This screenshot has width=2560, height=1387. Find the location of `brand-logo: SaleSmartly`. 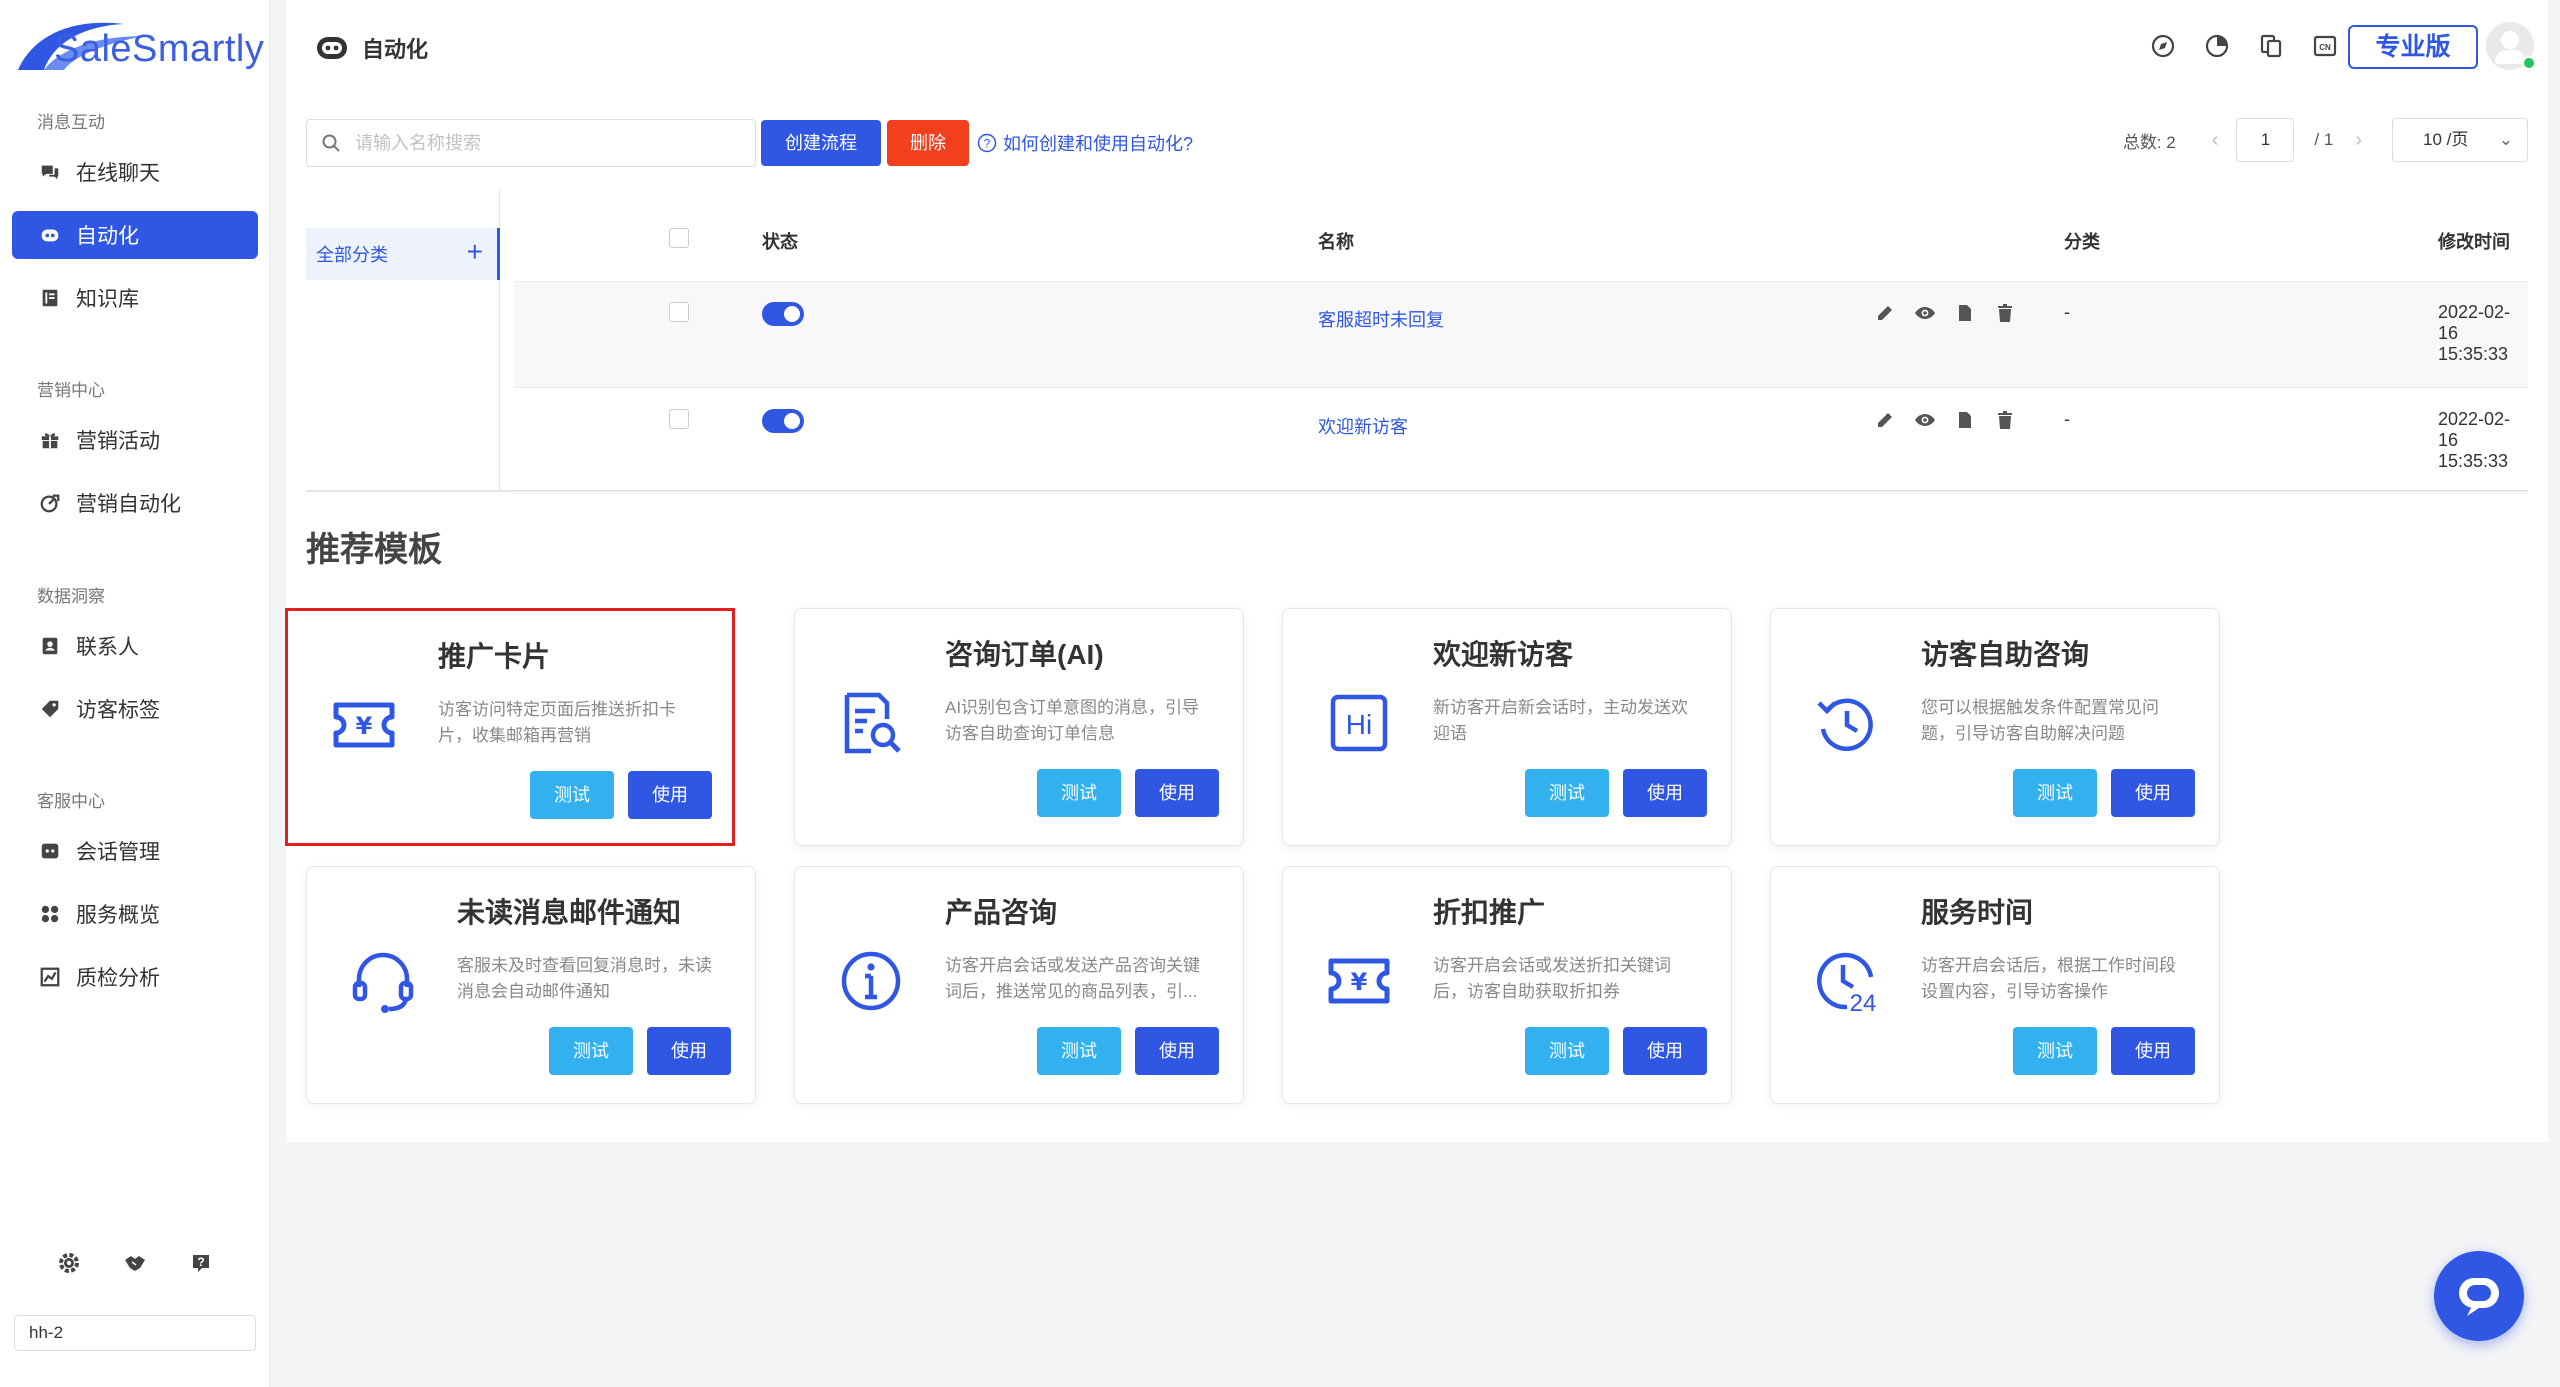

brand-logo: SaleSmartly is located at coordinates (139, 45).